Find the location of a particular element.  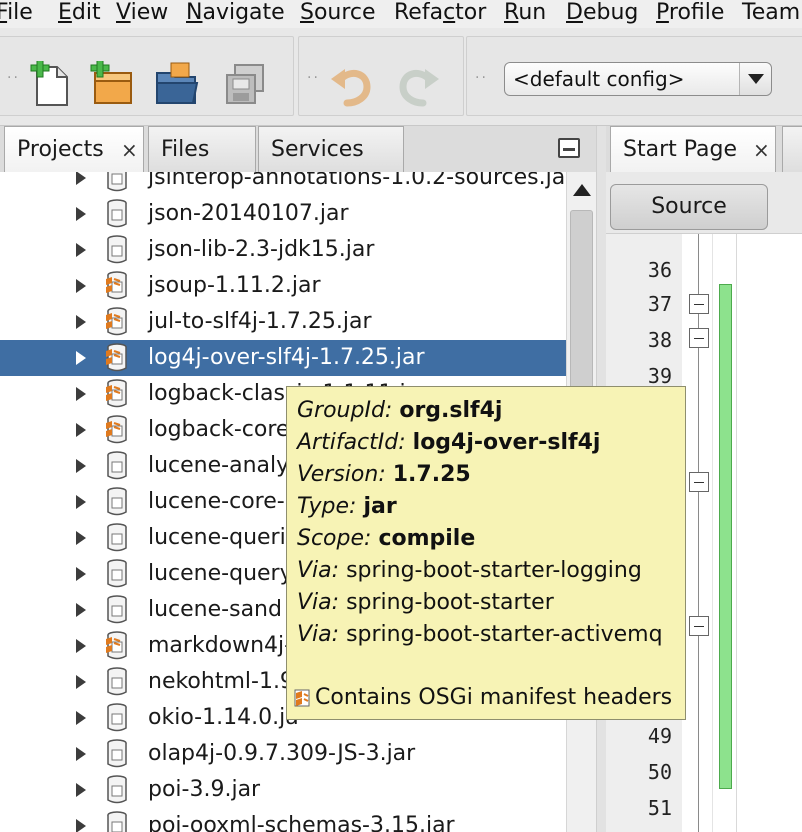

code-area is located at coordinates (769, 533).